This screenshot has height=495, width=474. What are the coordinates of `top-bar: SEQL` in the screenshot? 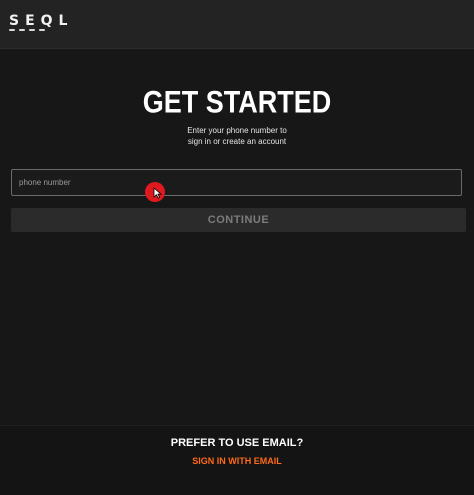 It's located at (237, 24).